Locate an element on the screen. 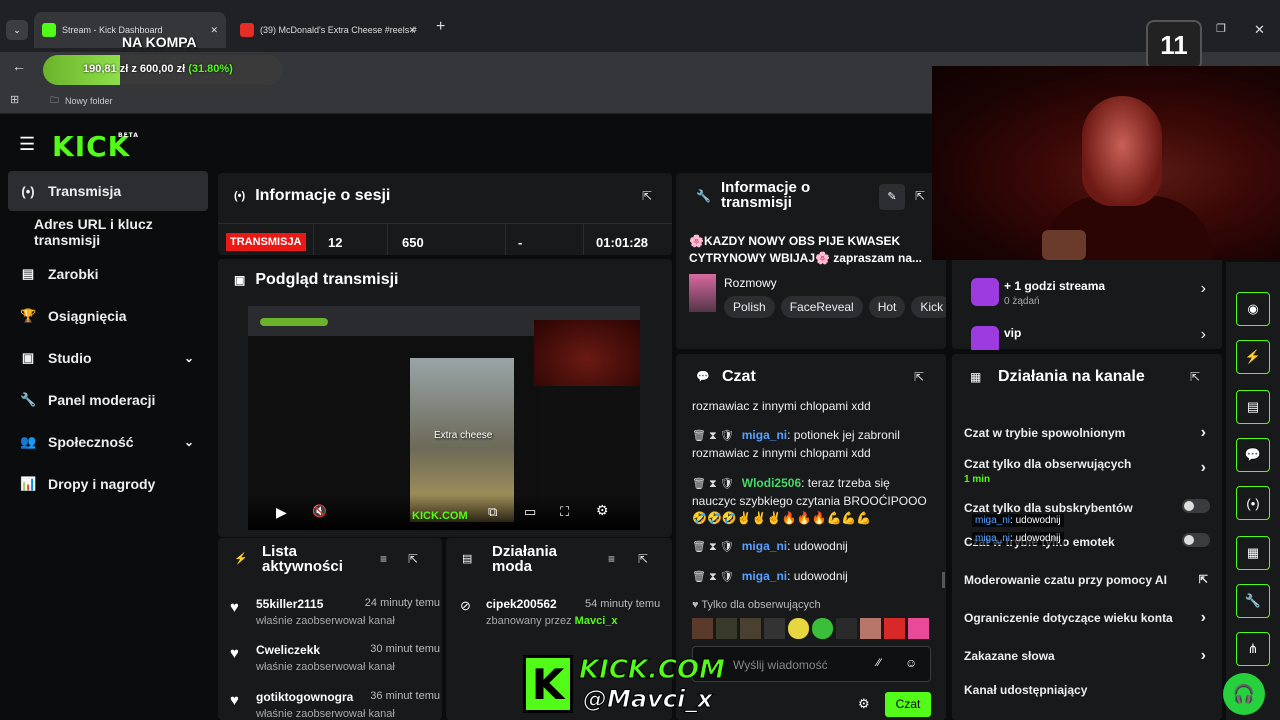 The height and width of the screenshot is (720, 1280). chat-input: Wyślij wiadomość ⁄⁄ ☺ is located at coordinates (811, 664).